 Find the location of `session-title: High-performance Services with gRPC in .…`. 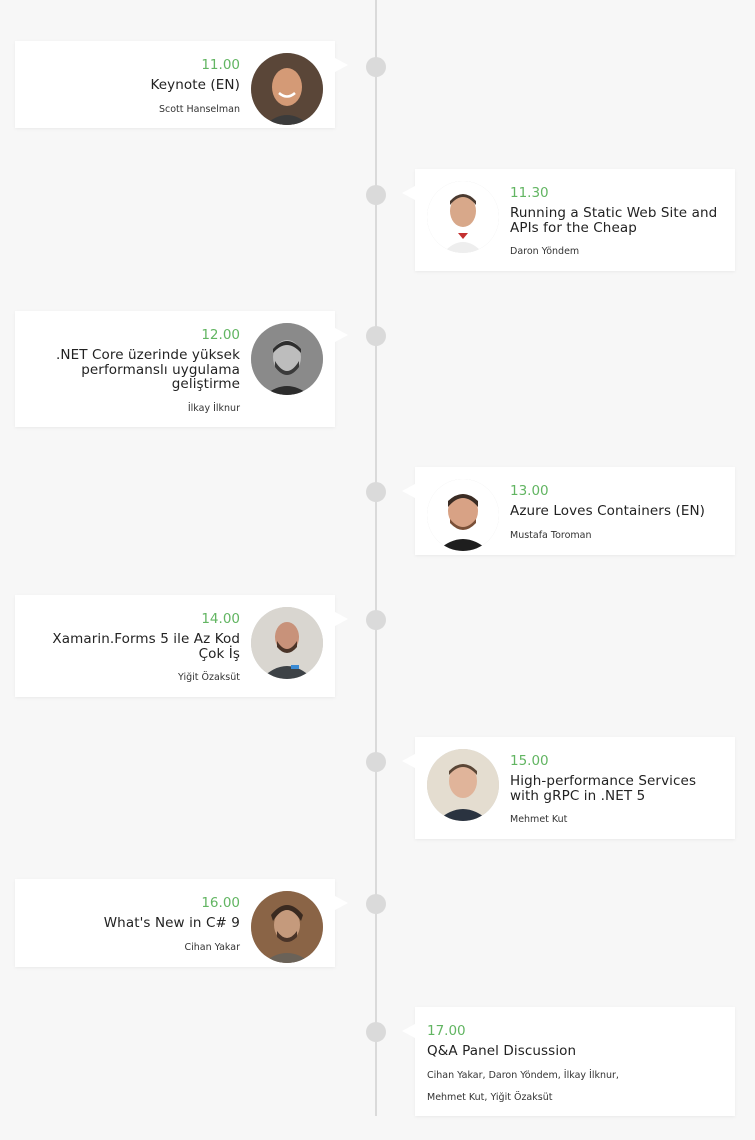

session-title: High-performance Services with gRPC in .… is located at coordinates (603, 788).